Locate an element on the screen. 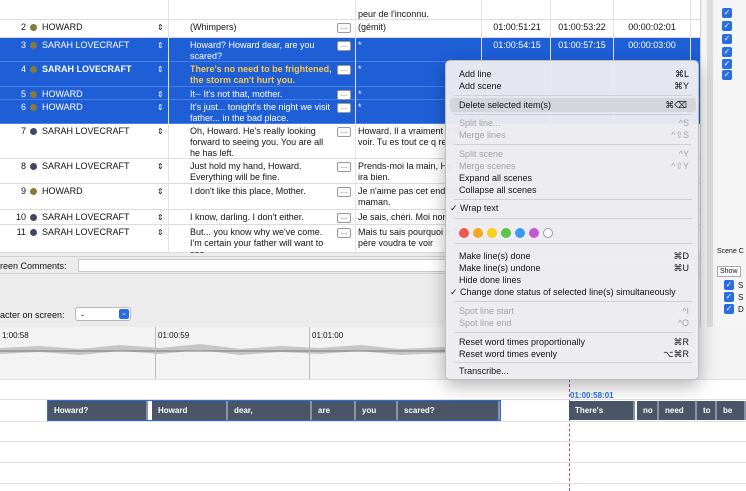  word-block: There's is located at coordinates (602, 410).